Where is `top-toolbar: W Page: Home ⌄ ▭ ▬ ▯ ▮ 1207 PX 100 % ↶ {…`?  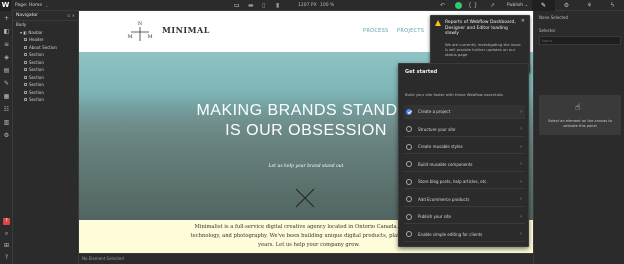 top-toolbar: W Page: Home ⌄ ▭ ▬ ▯ ▮ 1207 PX 100 % ↶ {… is located at coordinates (312, 5).